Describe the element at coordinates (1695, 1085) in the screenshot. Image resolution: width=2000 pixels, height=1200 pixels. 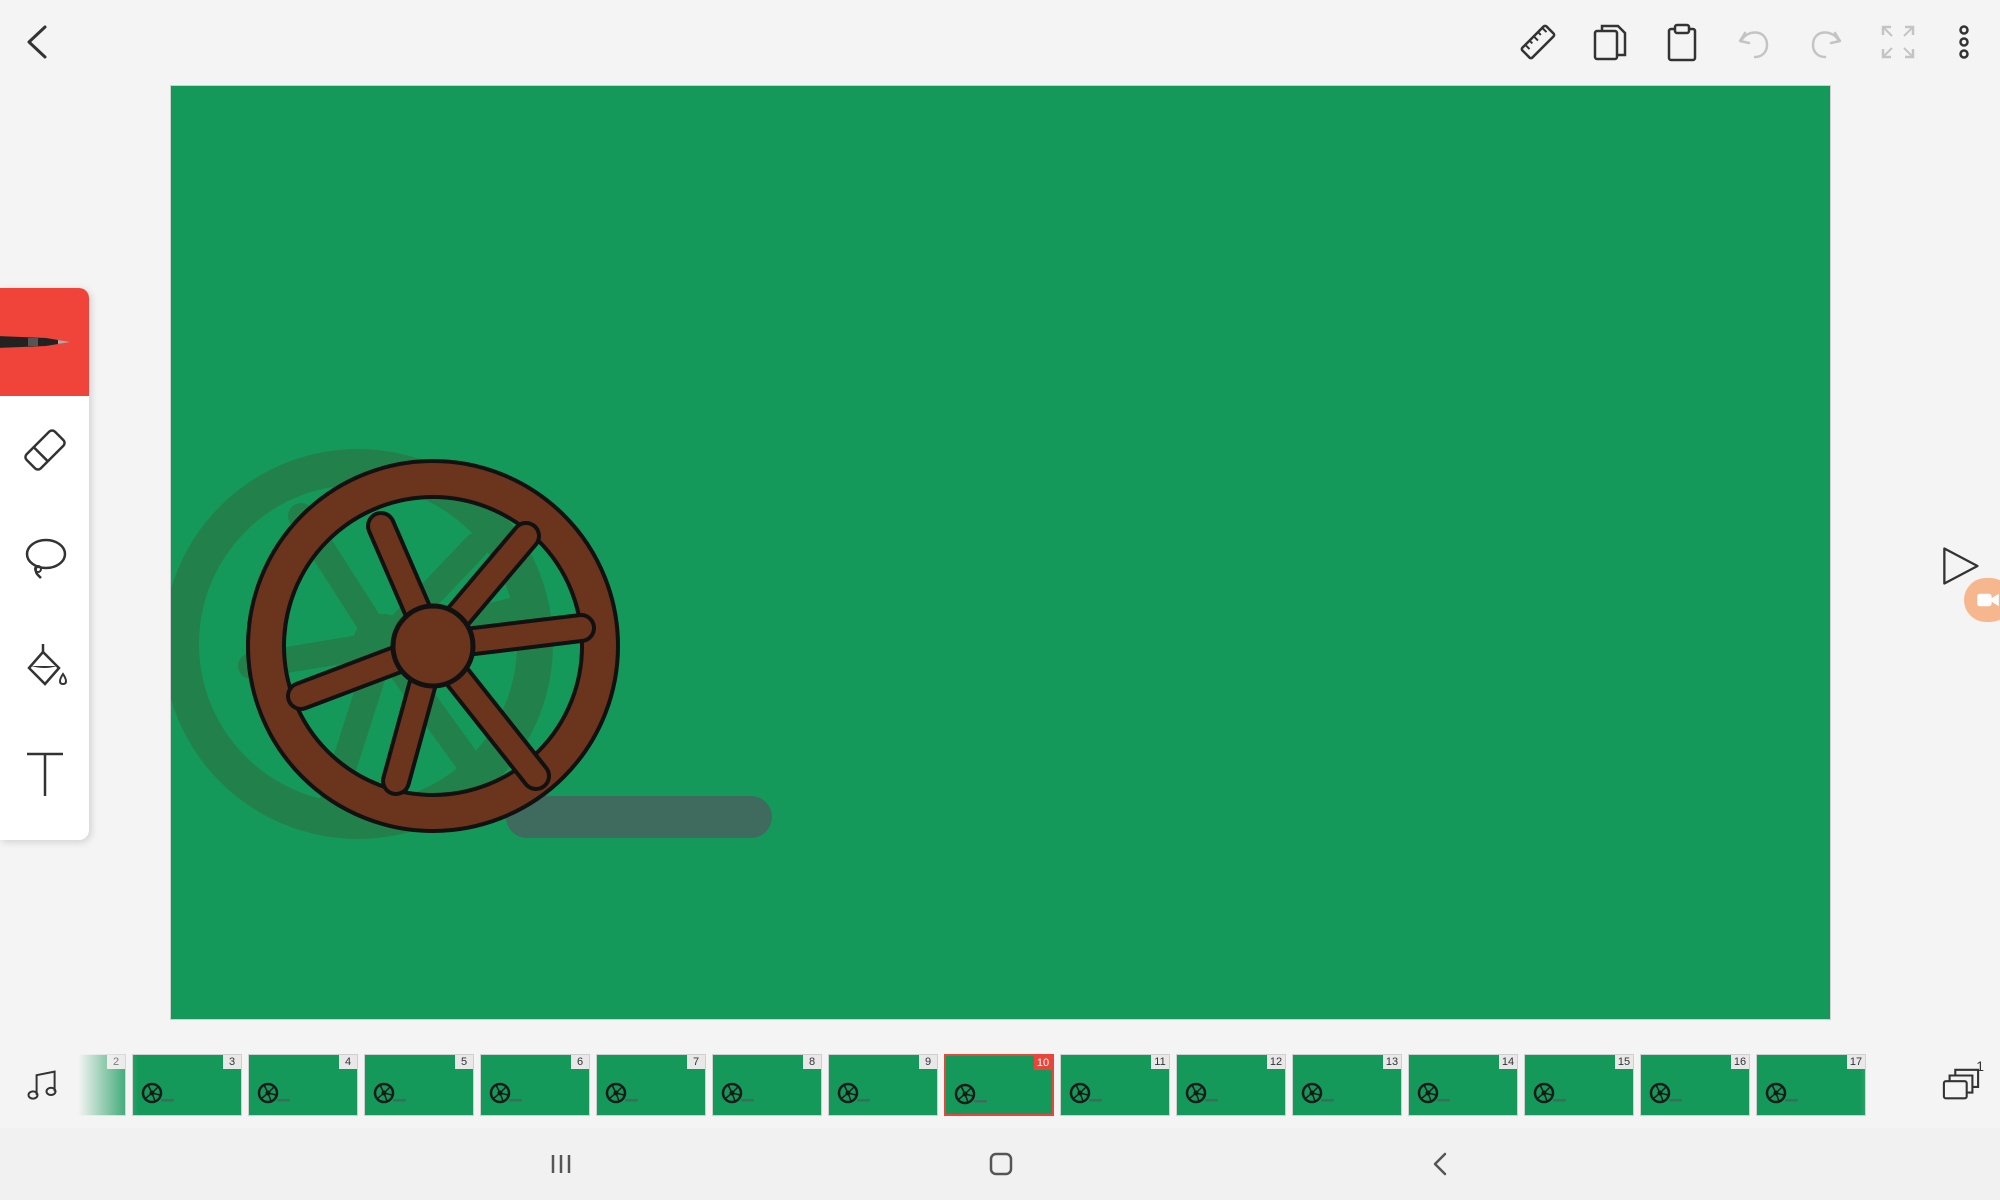
I see `timeline-frame: 16` at that location.